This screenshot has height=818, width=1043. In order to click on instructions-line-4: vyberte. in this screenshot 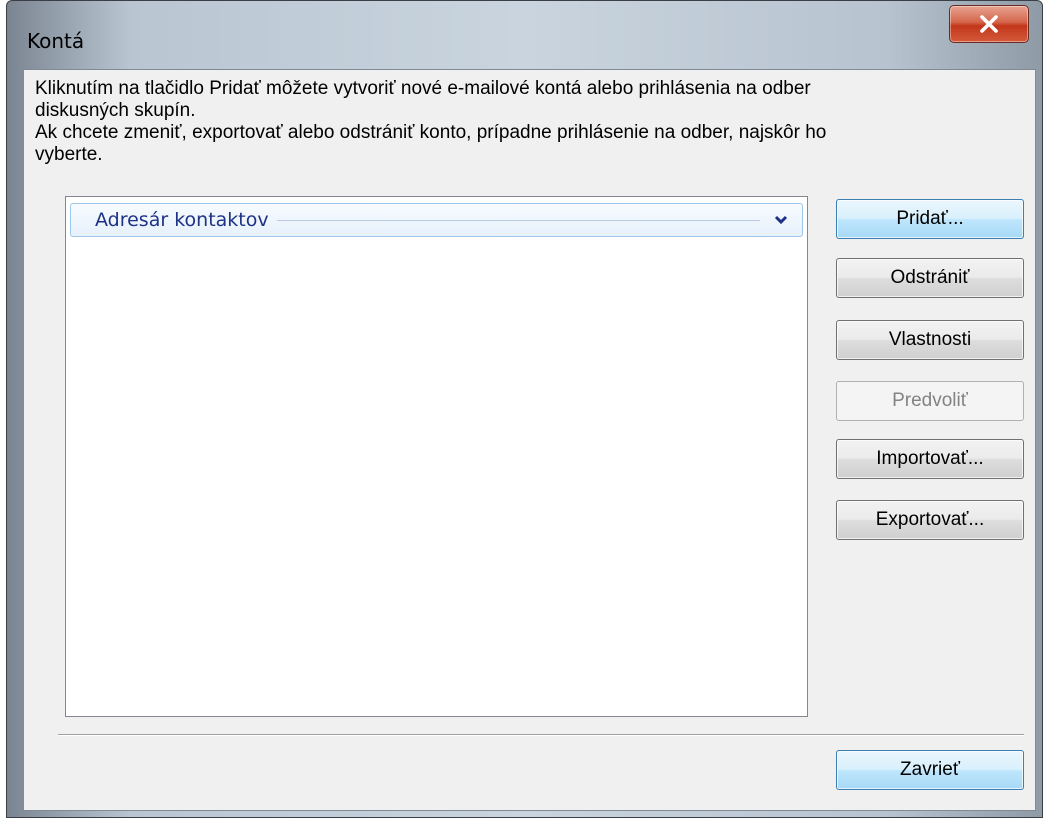, I will do `click(69, 154)`.